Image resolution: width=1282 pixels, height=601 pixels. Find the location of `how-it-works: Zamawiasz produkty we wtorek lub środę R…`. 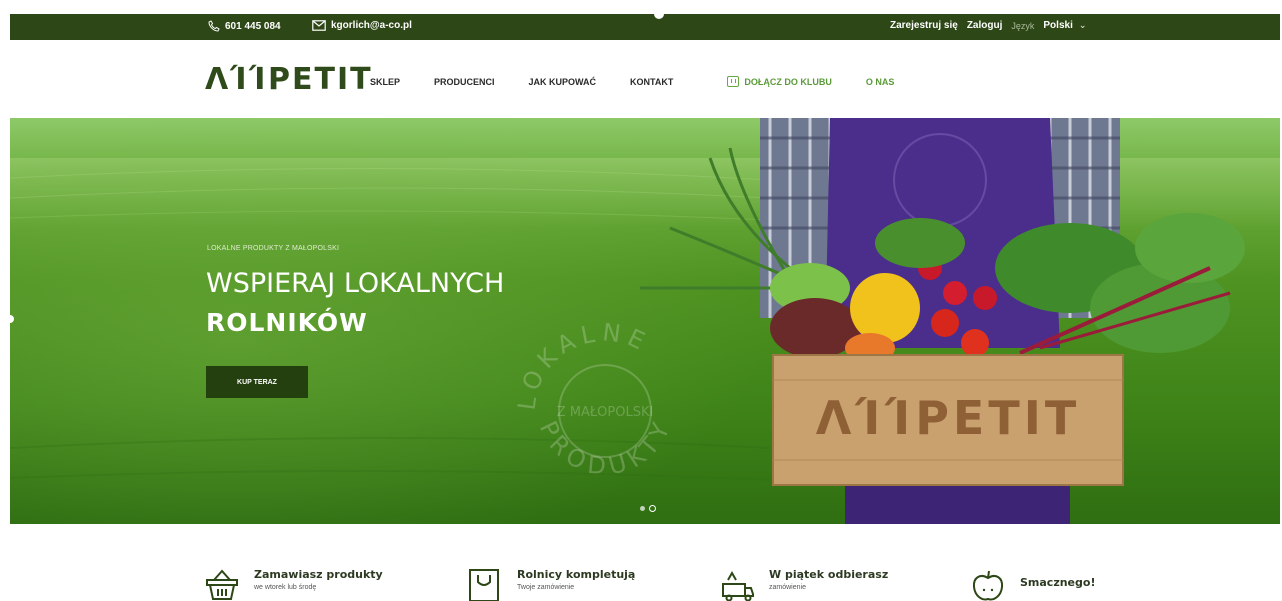

how-it-works: Zamawiasz produkty we wtorek lub środę R… is located at coordinates (641, 562).